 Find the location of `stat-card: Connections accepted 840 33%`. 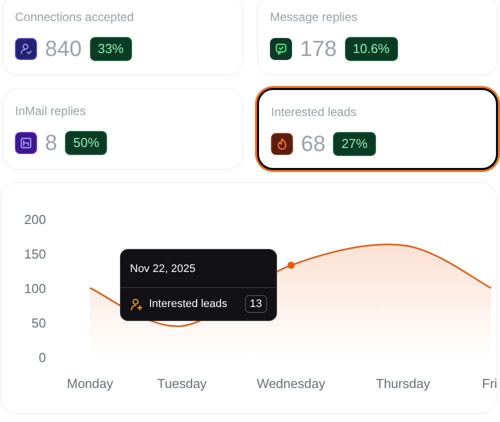

stat-card: Connections accepted 840 33% is located at coordinates (122, 38).